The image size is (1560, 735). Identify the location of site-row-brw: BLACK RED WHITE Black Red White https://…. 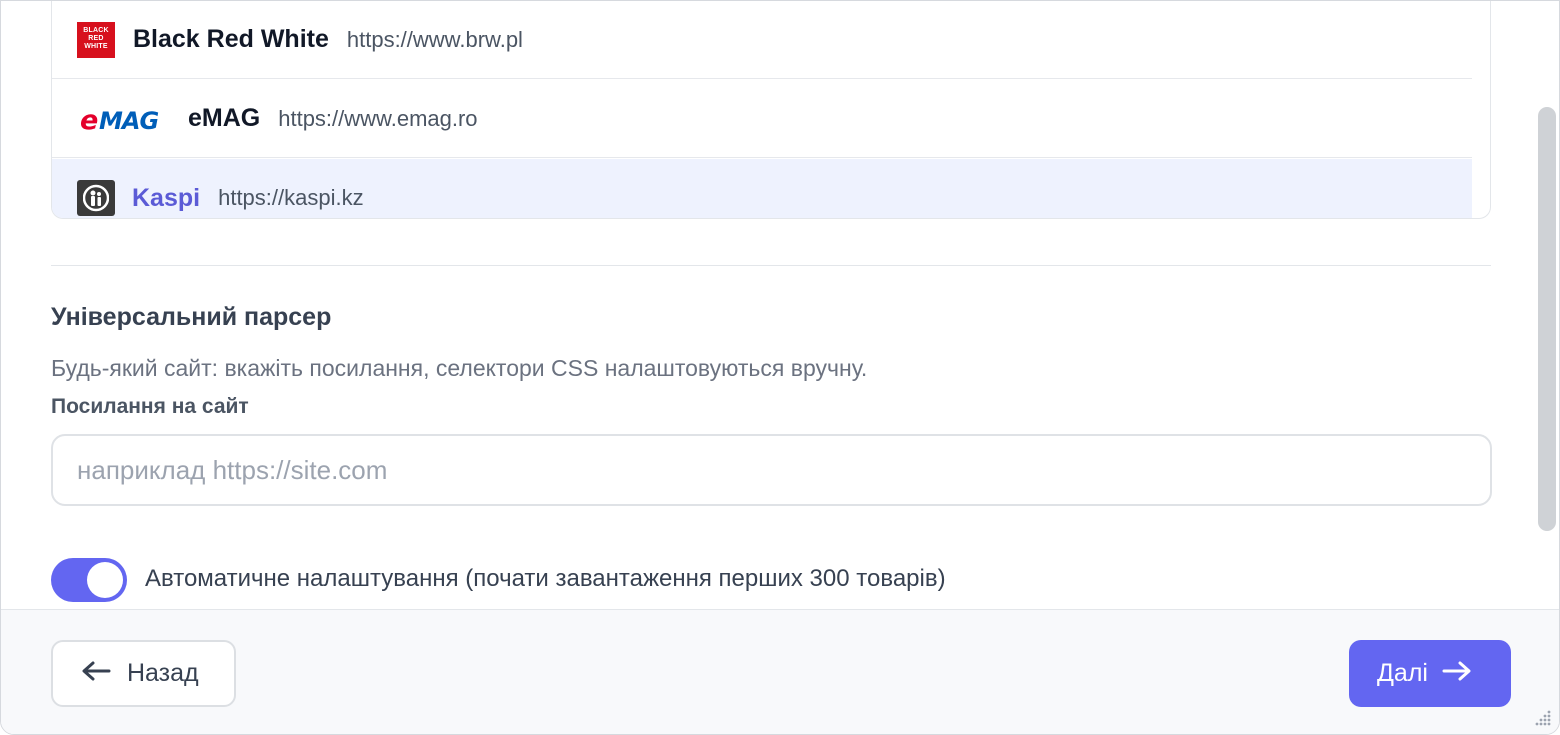
(762, 40).